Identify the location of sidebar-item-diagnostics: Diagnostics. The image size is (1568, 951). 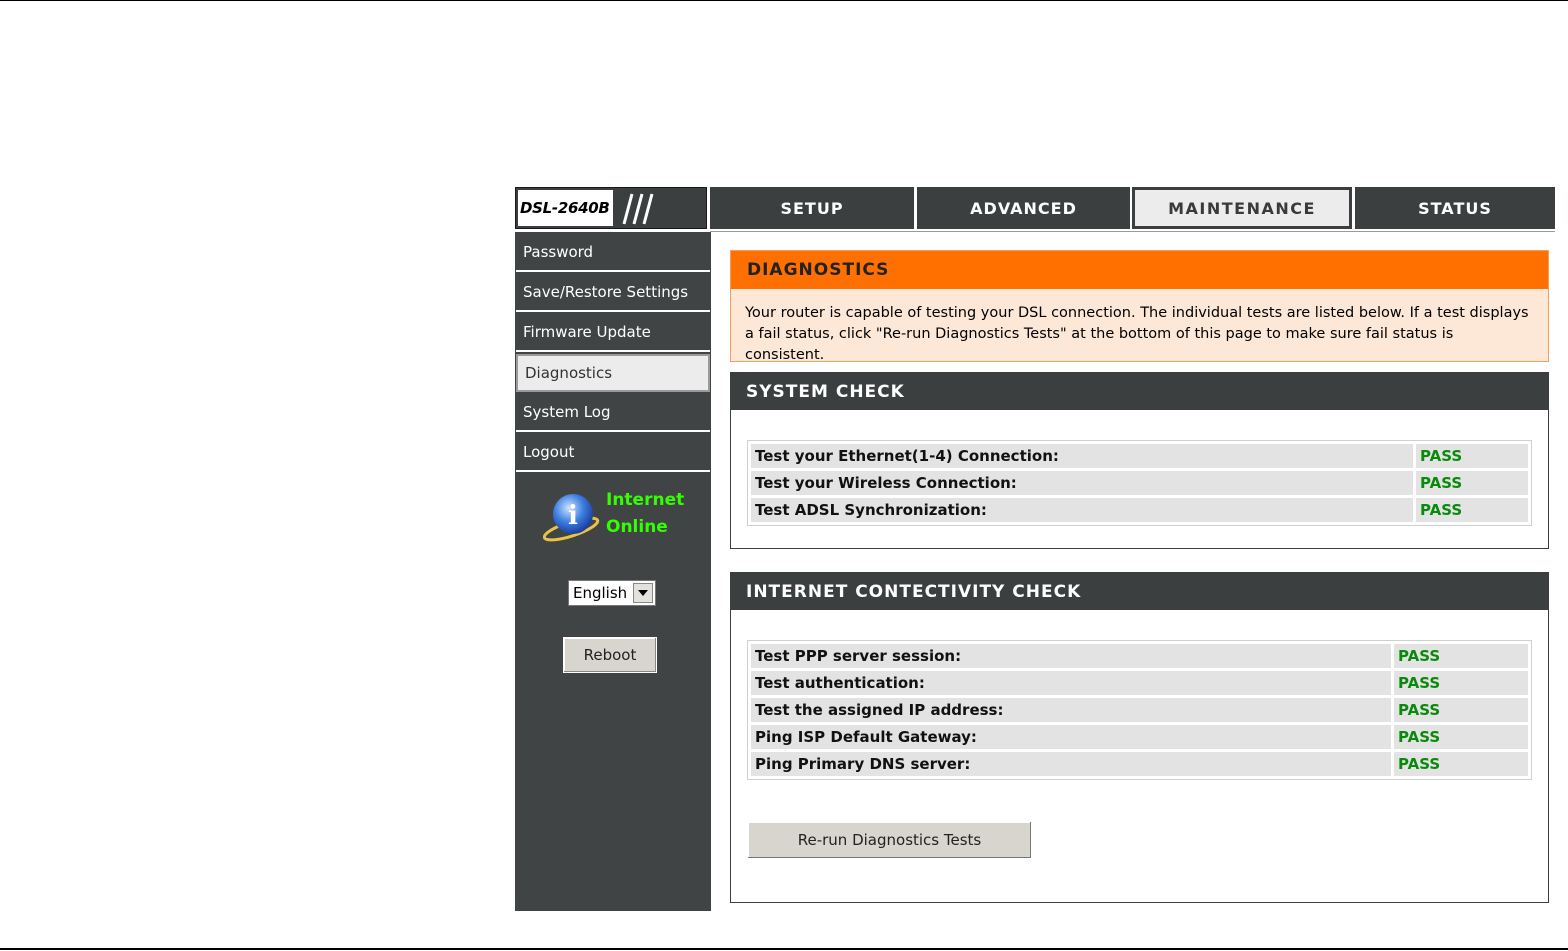
(613, 373).